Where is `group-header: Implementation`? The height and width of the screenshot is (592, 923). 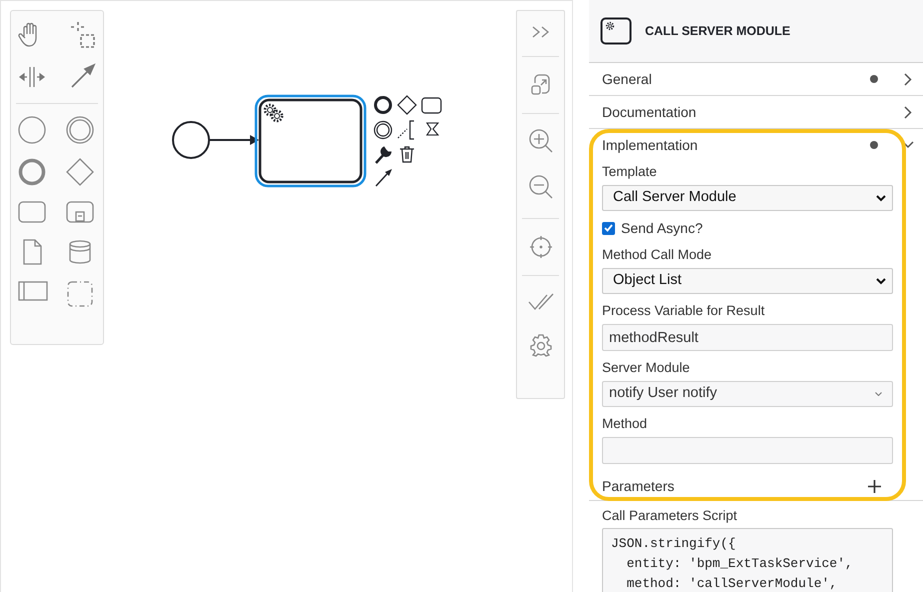
group-header: Implementation is located at coordinates (756, 145).